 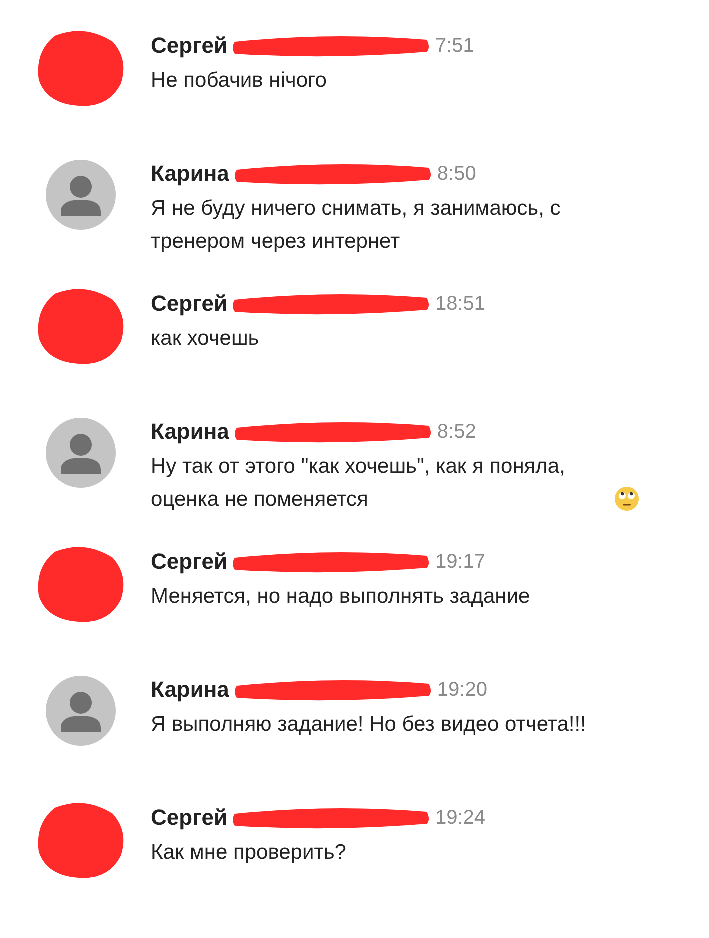 I want to click on message-text: как хочешь, so click(x=205, y=339).